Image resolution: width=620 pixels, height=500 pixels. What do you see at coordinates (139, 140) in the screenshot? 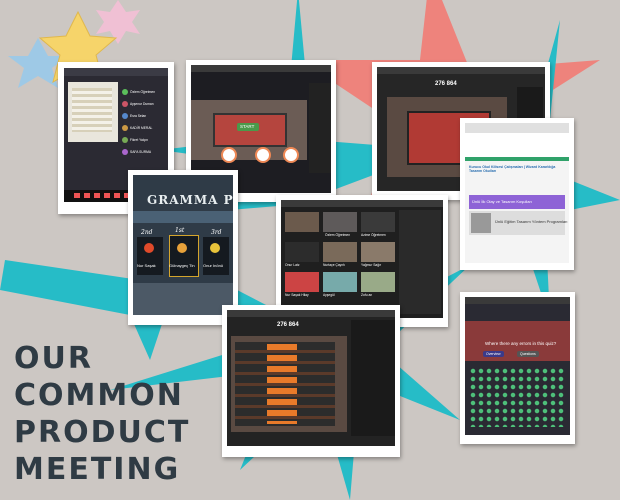
I see `participant-name: Fikret Yalçın` at bounding box center [139, 140].